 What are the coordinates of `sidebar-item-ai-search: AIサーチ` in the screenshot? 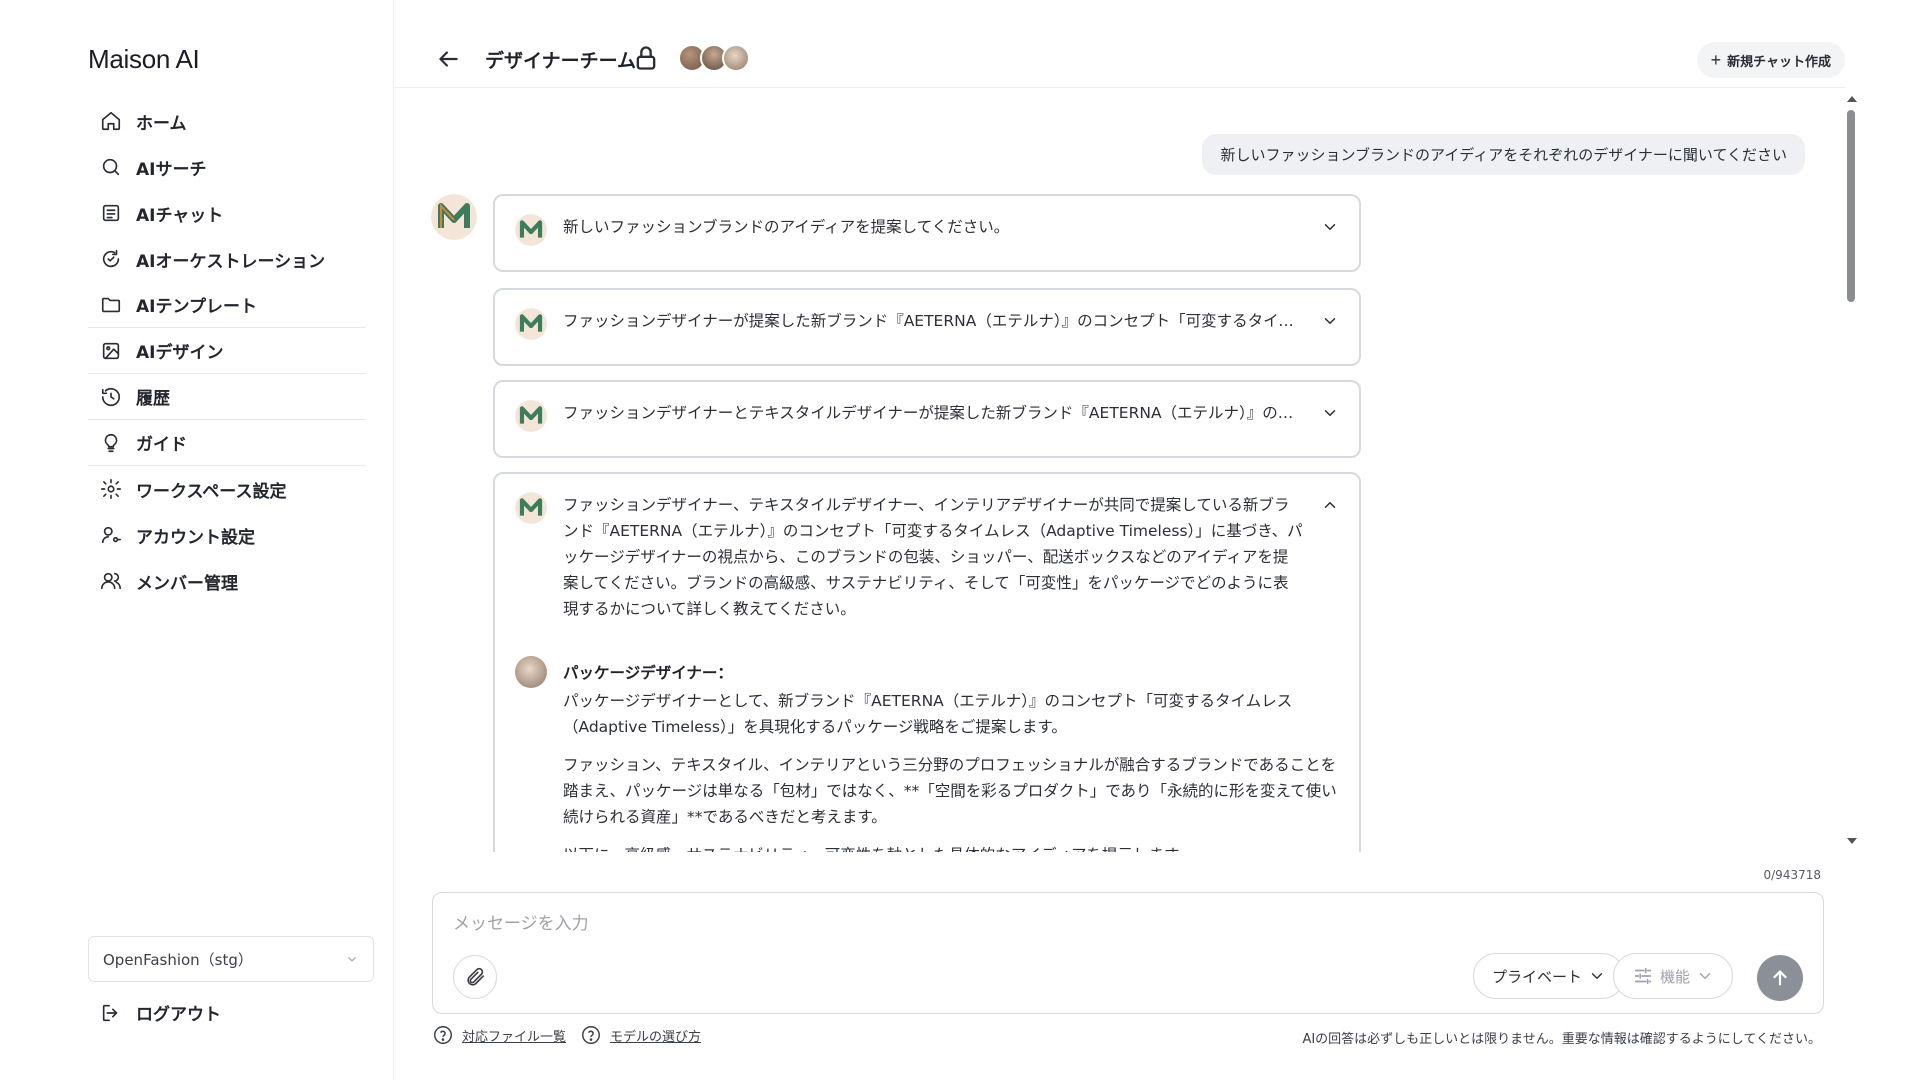 It's located at (227, 167).